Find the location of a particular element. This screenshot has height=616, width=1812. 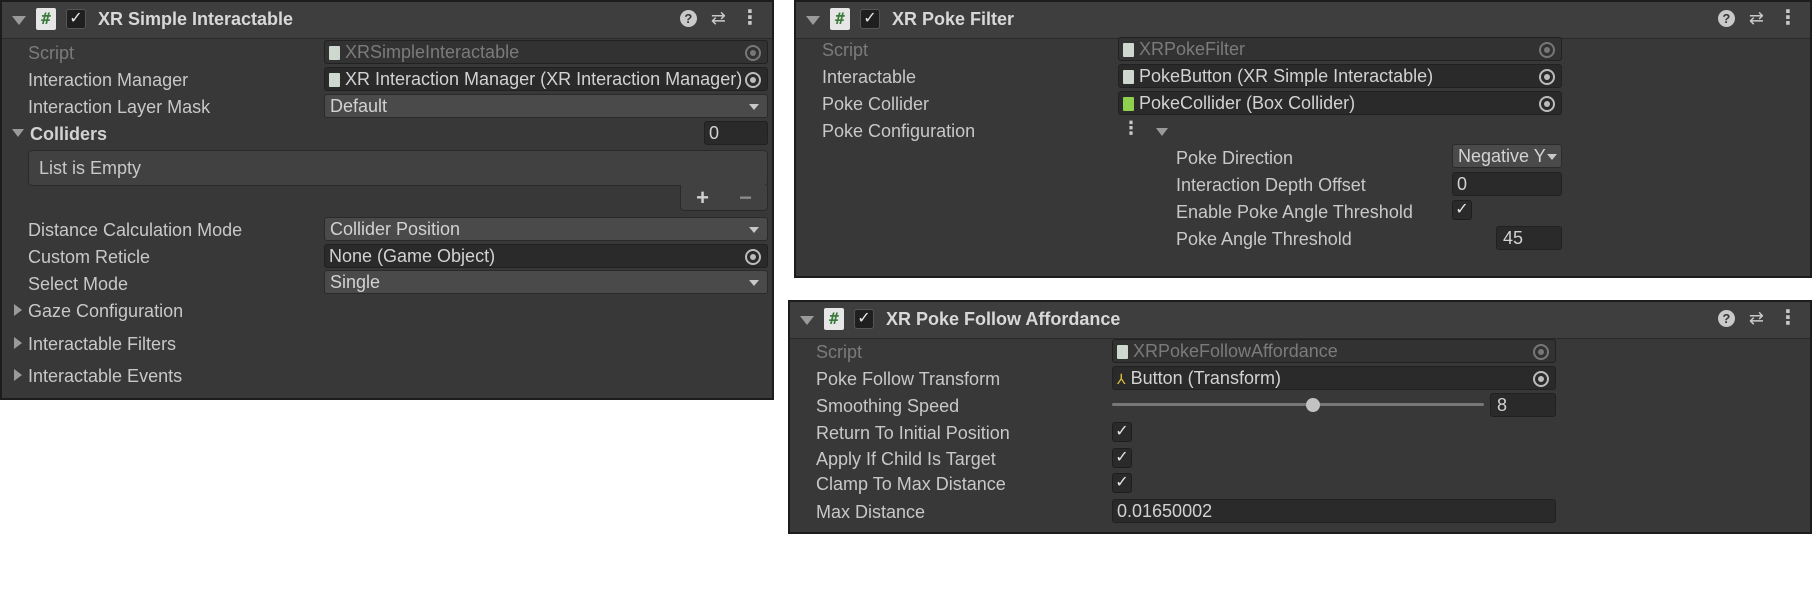

colliders-foldout-icon is located at coordinates (18, 133).